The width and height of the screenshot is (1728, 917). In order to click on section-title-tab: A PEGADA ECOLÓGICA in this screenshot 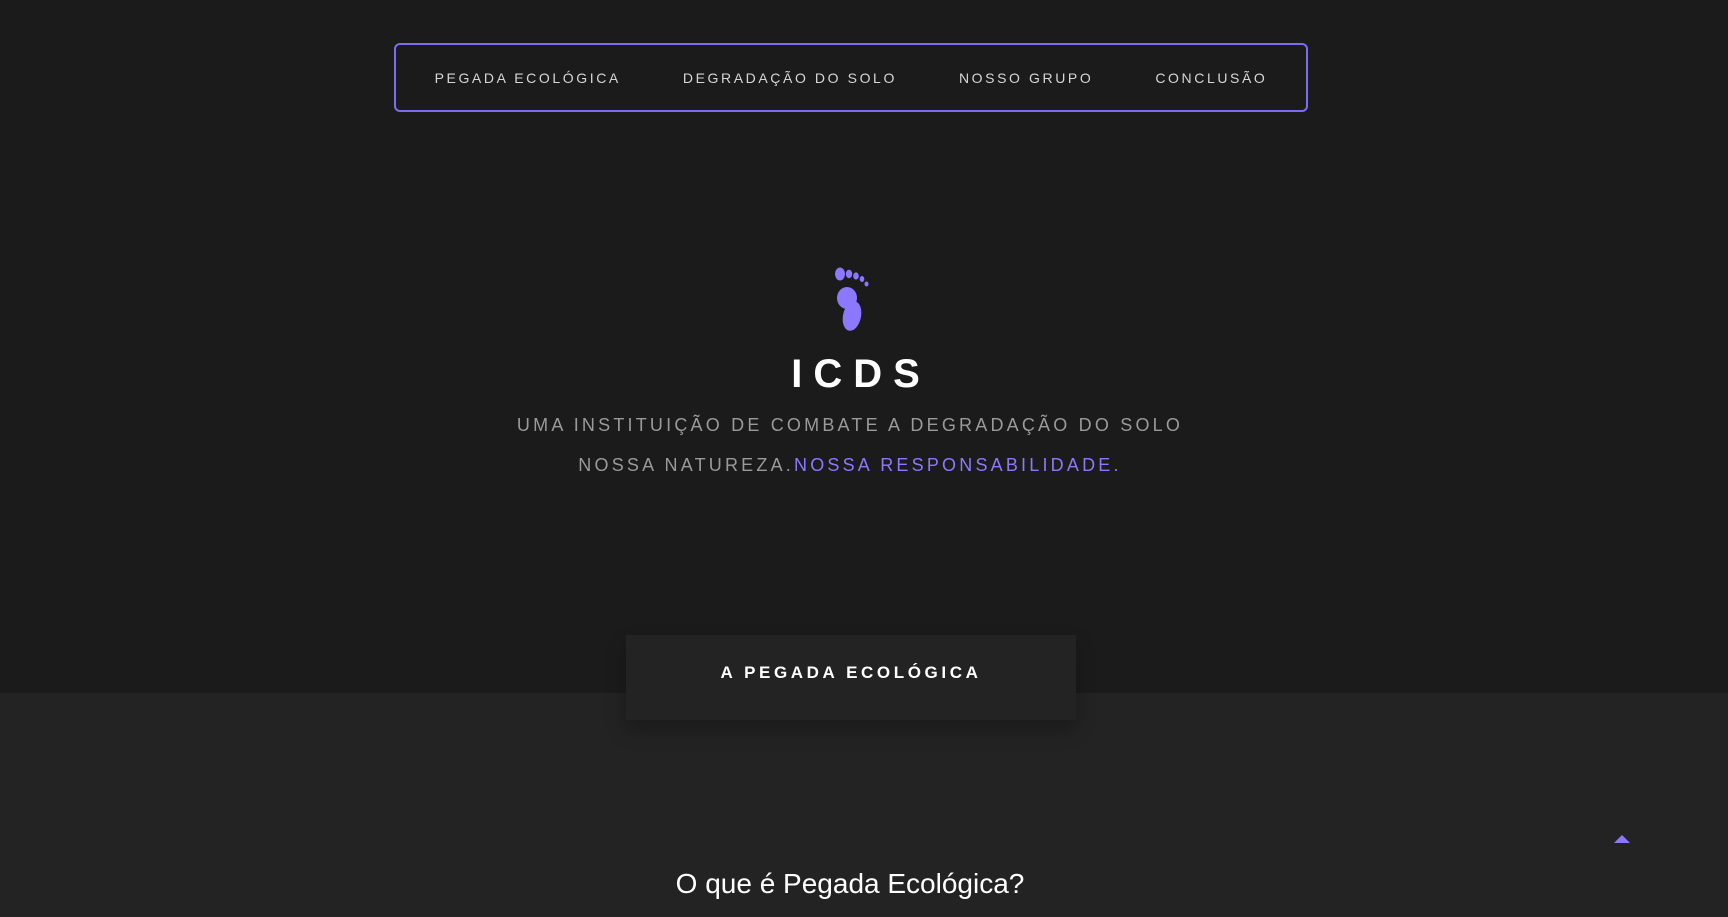, I will do `click(851, 677)`.